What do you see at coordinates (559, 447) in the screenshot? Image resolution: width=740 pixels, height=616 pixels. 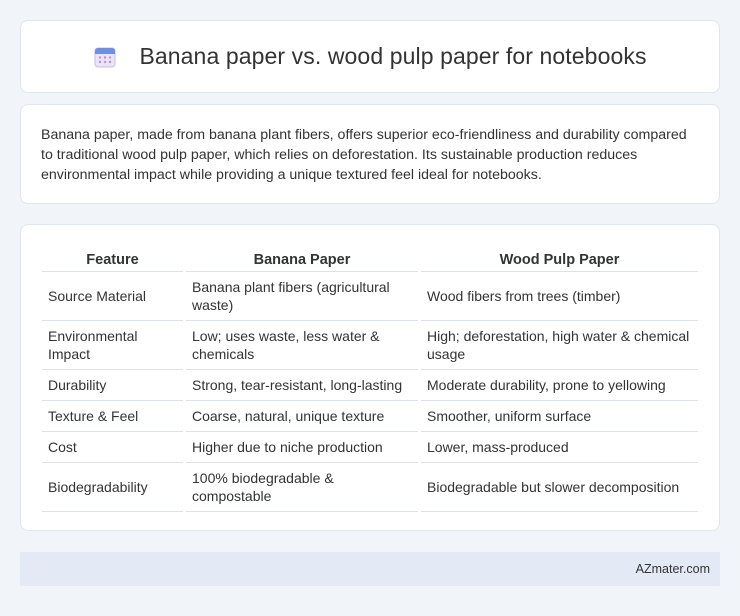 I see `wood-cell: Lower, mass-produced` at bounding box center [559, 447].